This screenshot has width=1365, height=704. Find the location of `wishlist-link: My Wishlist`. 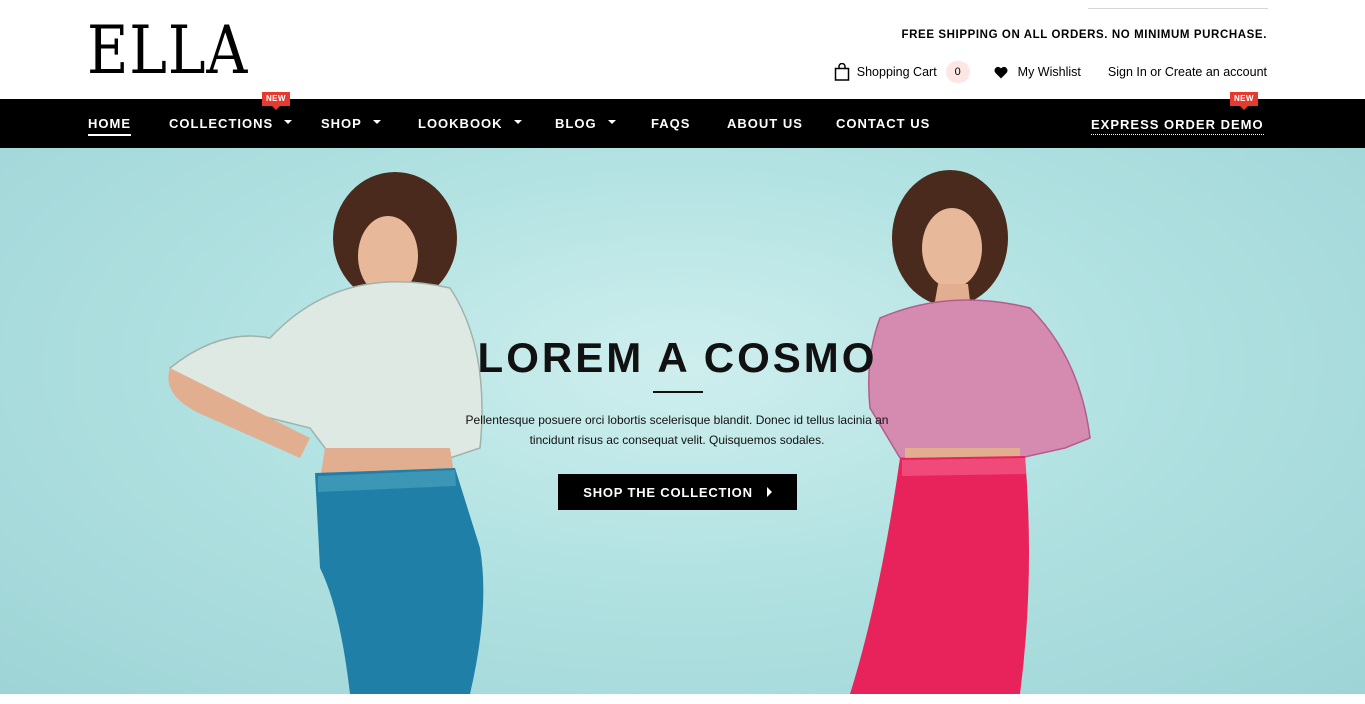

wishlist-link: My Wishlist is located at coordinates (1025, 72).